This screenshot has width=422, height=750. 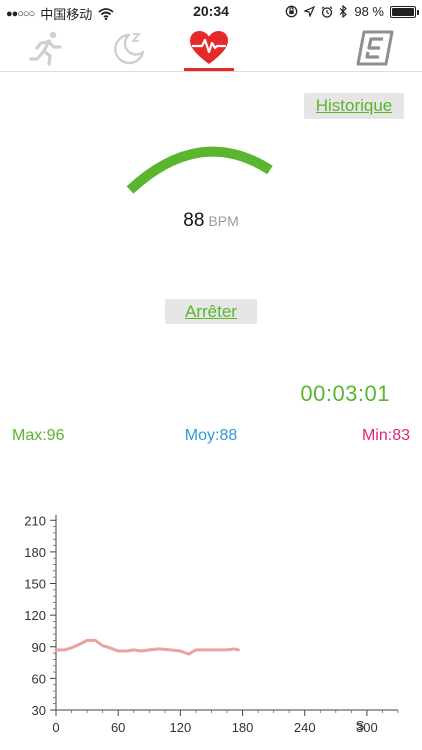 I want to click on y-tick-label: 180, so click(x=35, y=552).